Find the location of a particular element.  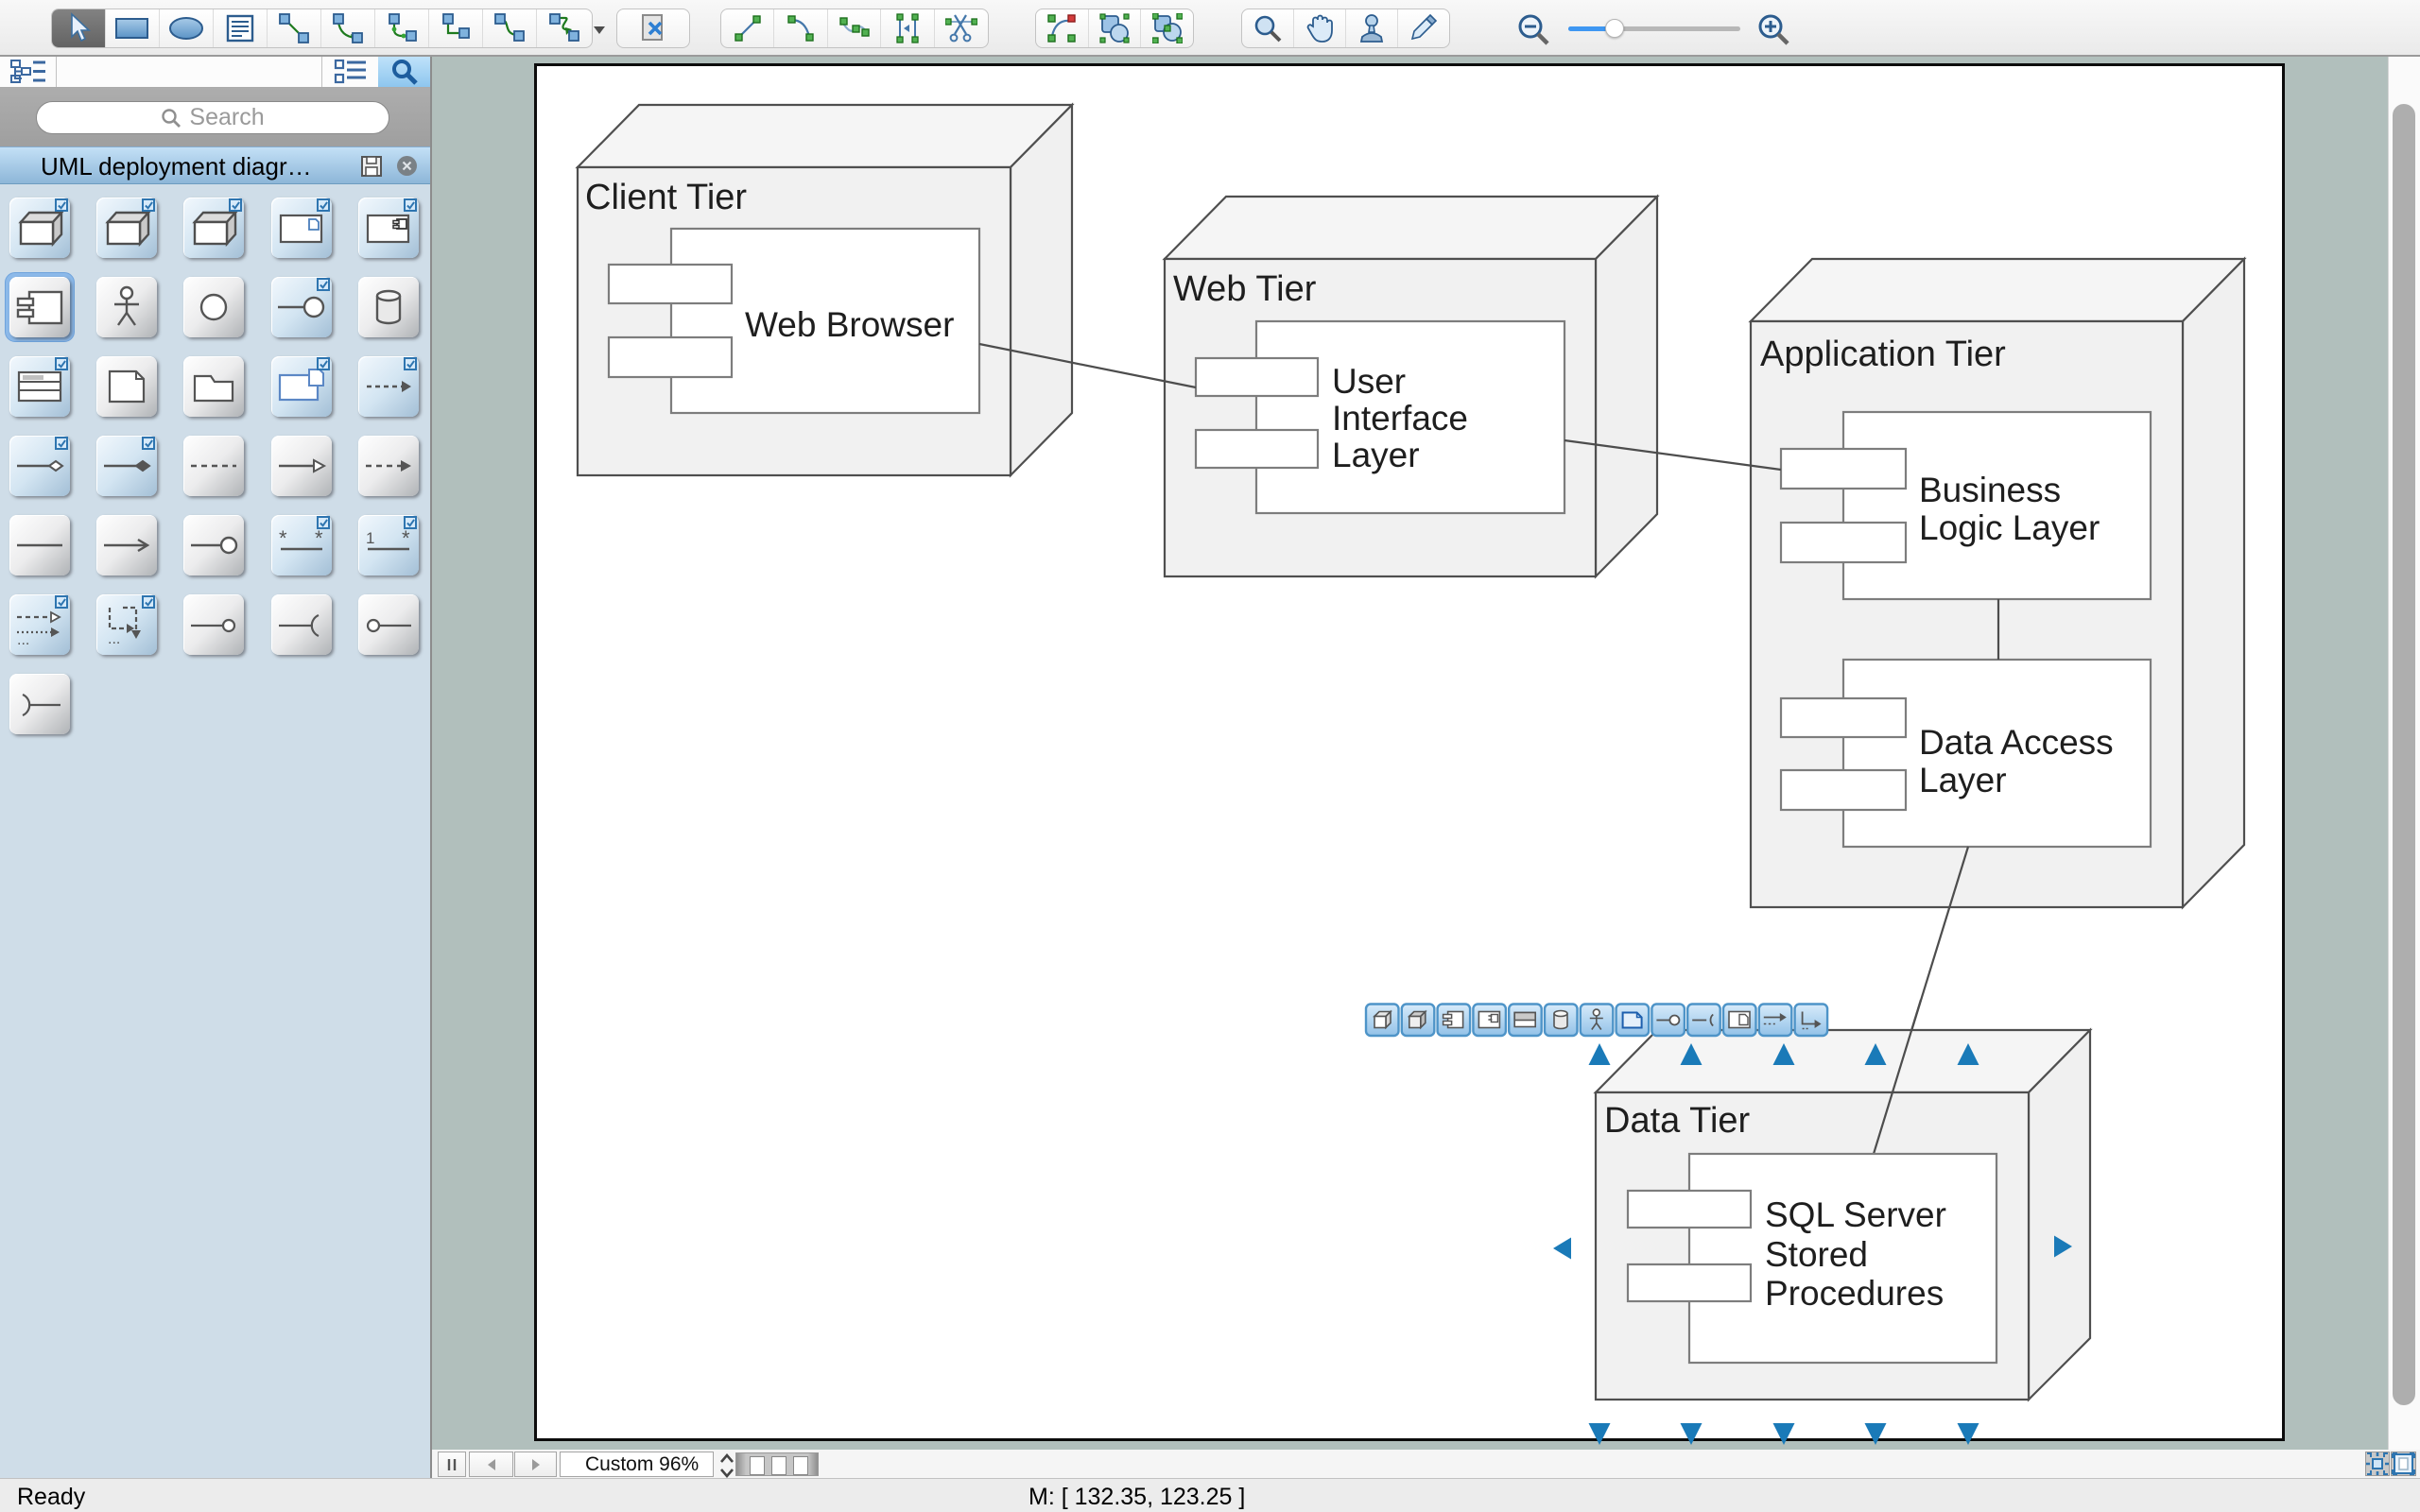

svg-text: Procedures is located at coordinates (1854, 1293).